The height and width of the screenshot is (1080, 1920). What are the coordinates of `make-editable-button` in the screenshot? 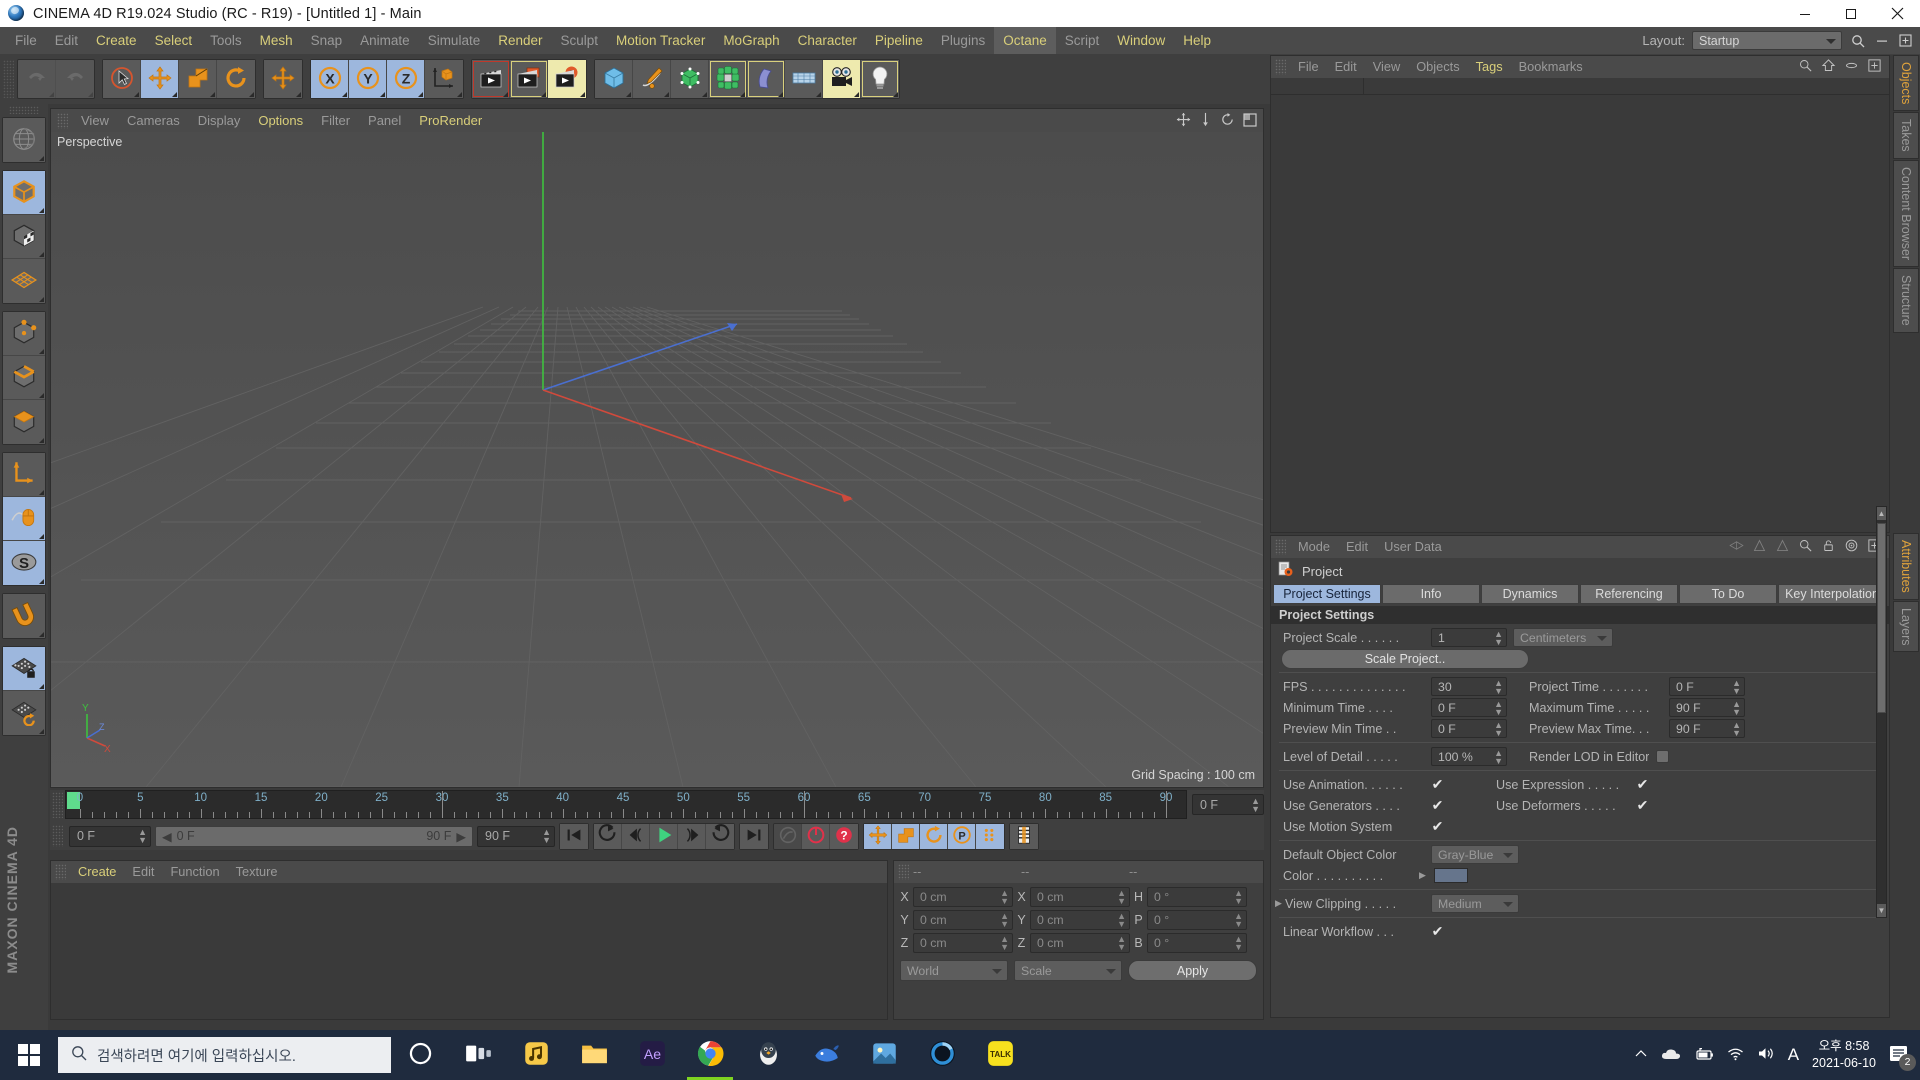 It's located at (24, 140).